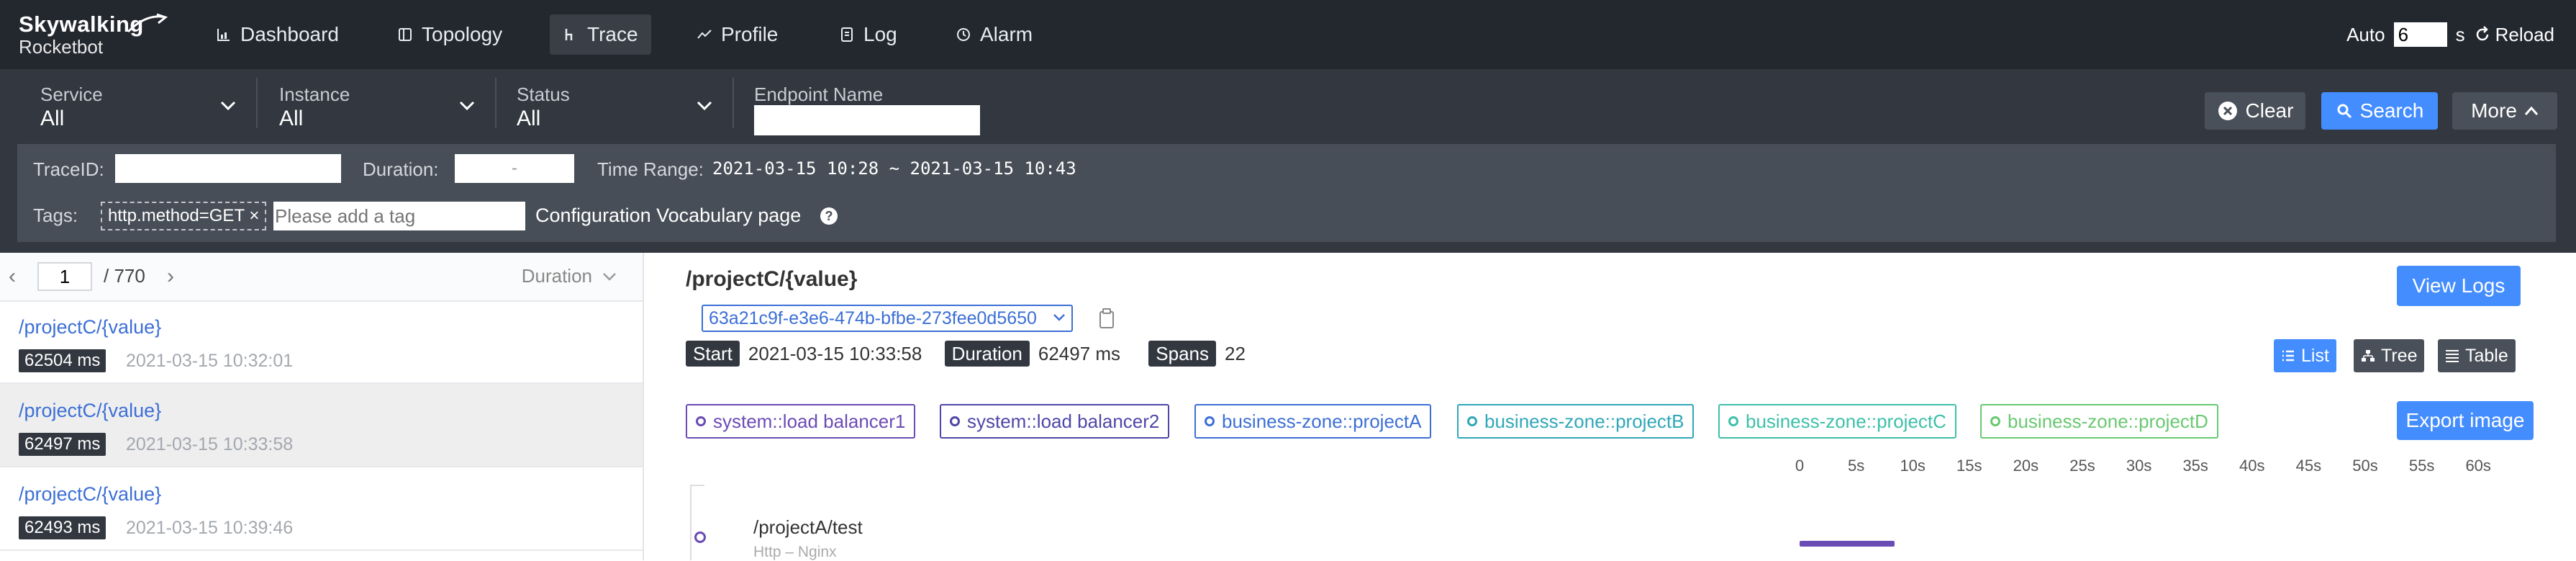 The image size is (2576, 561). I want to click on nav-log: Log, so click(868, 34).